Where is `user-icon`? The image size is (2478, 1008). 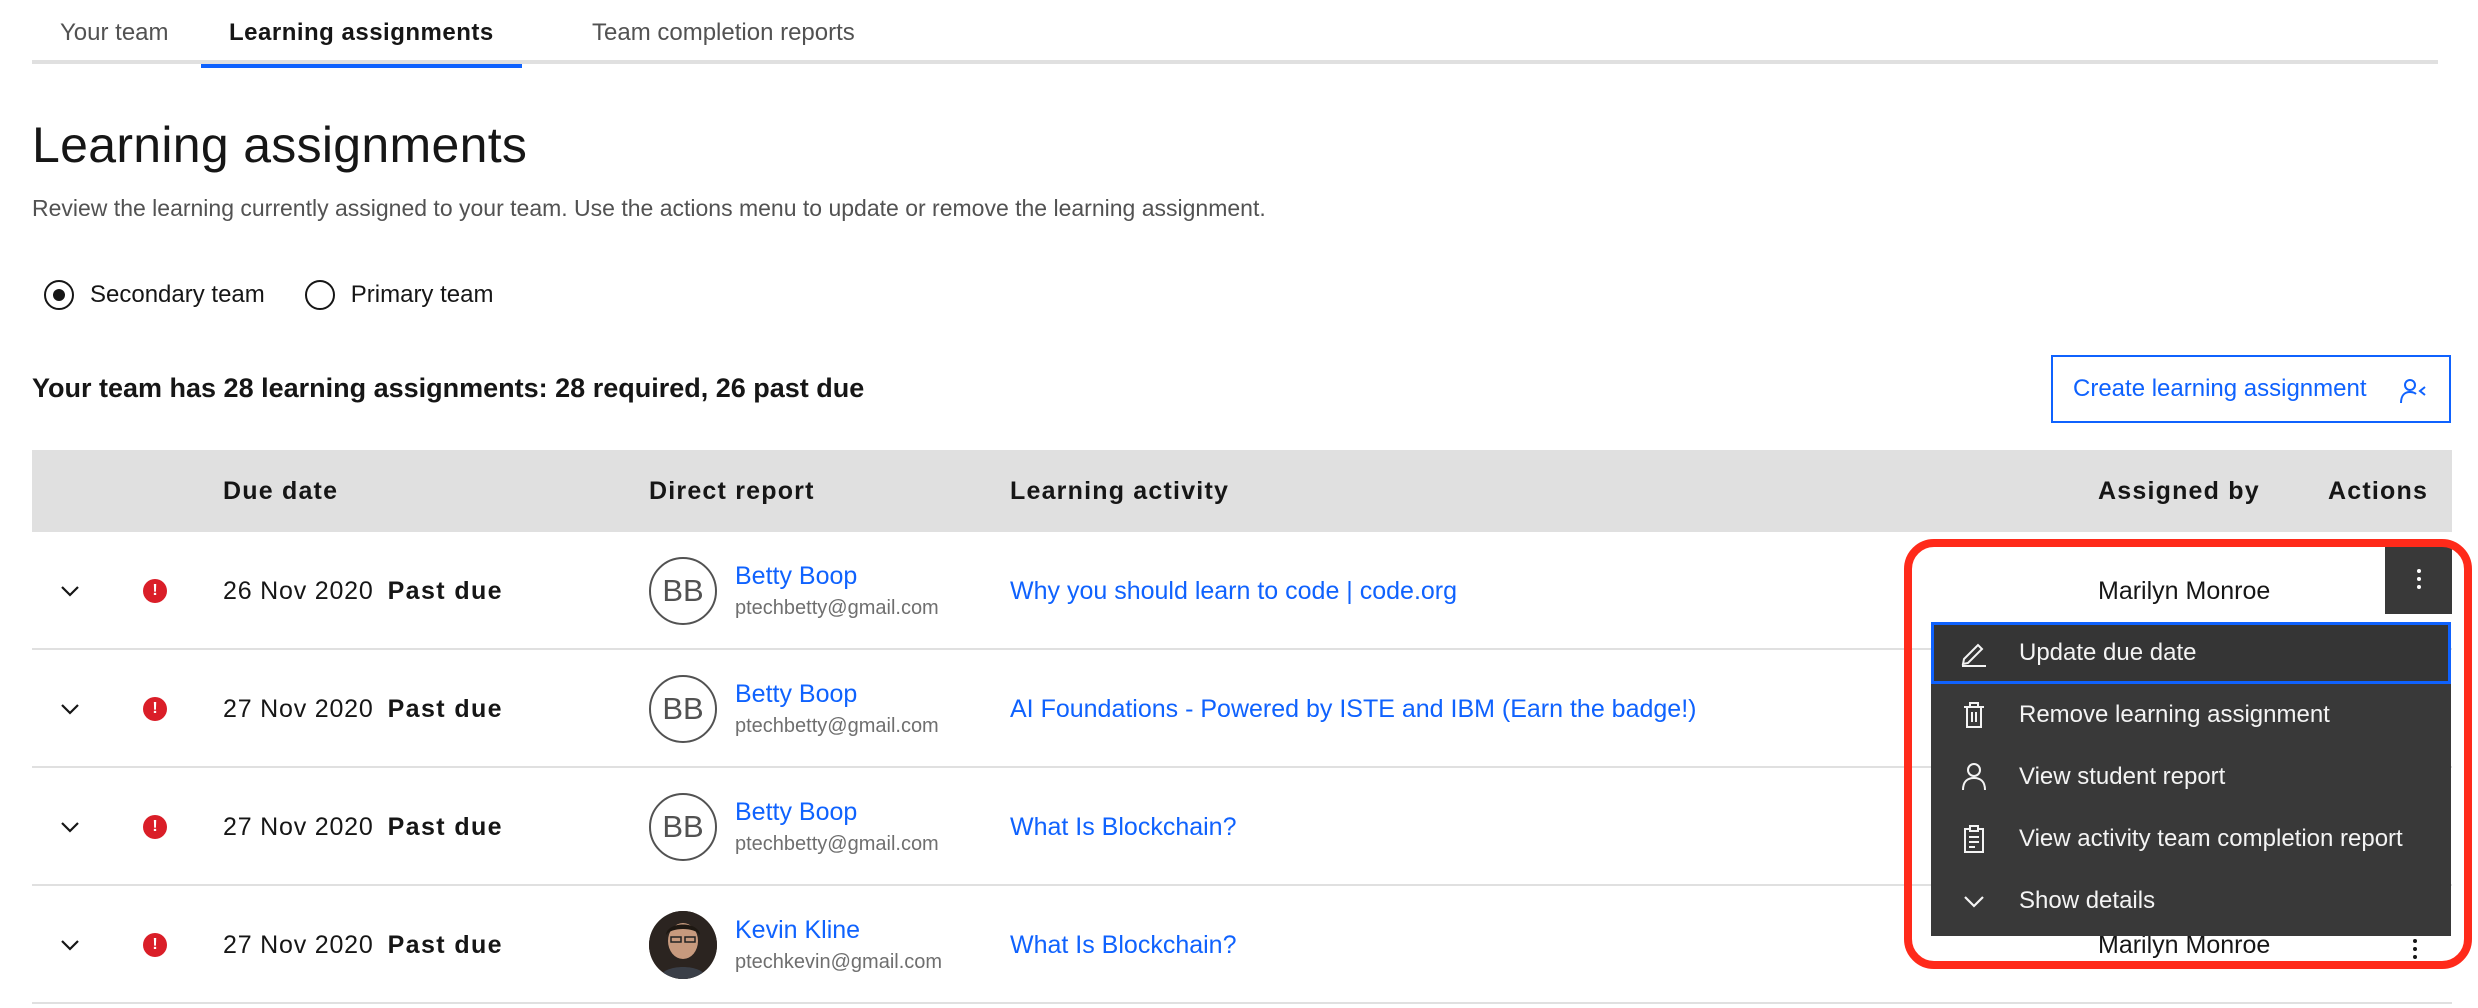
user-icon is located at coordinates (1974, 777).